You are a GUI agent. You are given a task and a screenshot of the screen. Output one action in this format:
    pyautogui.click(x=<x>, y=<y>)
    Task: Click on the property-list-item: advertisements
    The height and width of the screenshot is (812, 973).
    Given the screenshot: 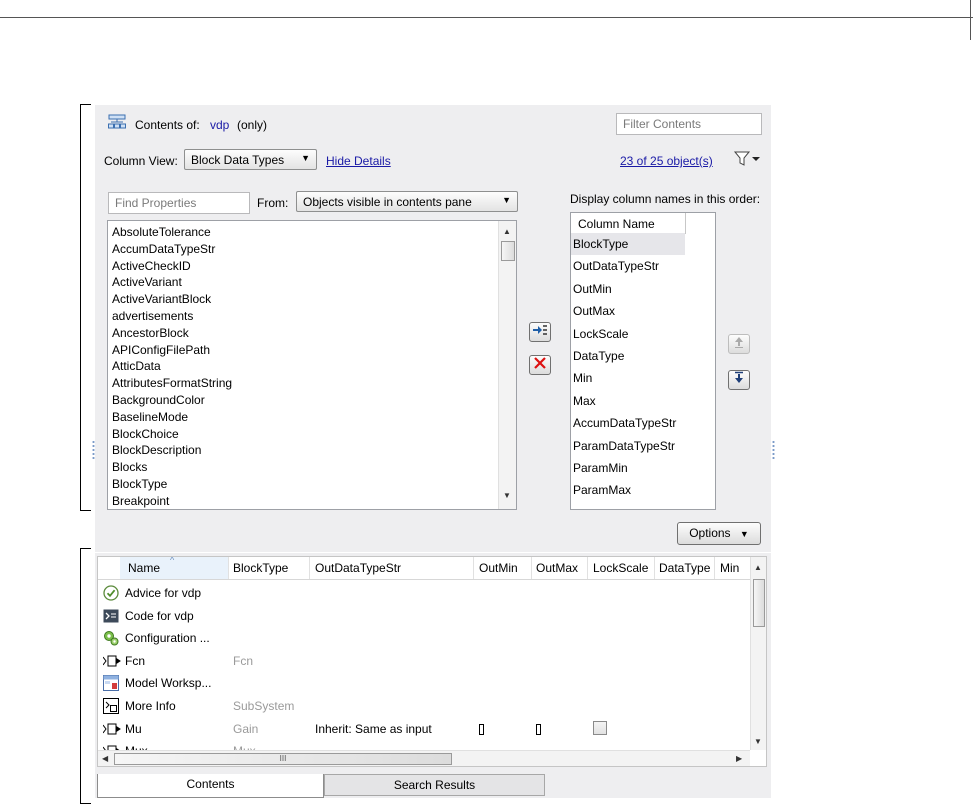 What is the action you would take?
    pyautogui.click(x=303, y=316)
    